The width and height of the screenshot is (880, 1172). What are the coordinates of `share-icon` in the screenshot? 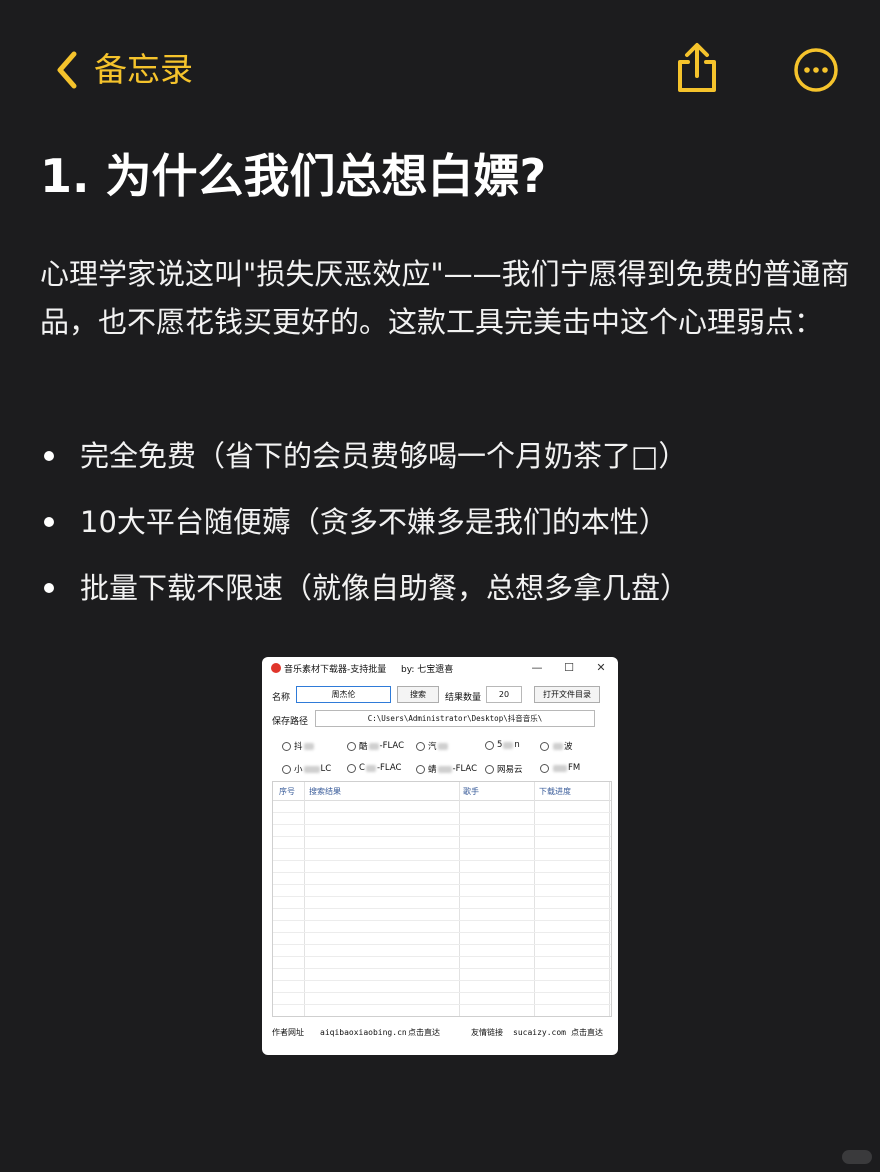 It's located at (697, 67).